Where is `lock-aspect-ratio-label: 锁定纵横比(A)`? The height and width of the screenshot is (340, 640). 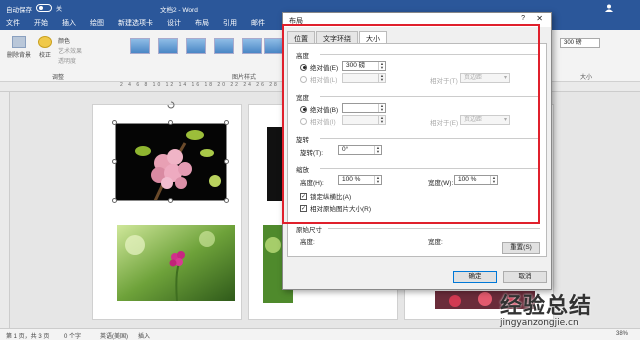 lock-aspect-ratio-label: 锁定纵横比(A) is located at coordinates (331, 197).